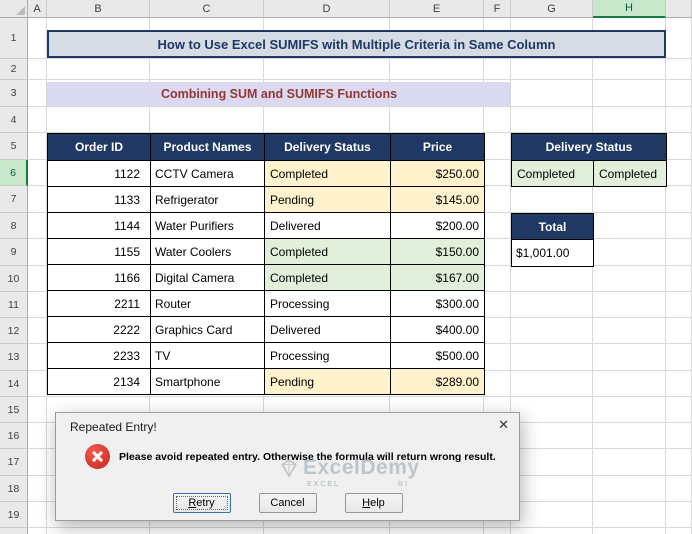  I want to click on product-cell: Water Coolers, so click(208, 252).